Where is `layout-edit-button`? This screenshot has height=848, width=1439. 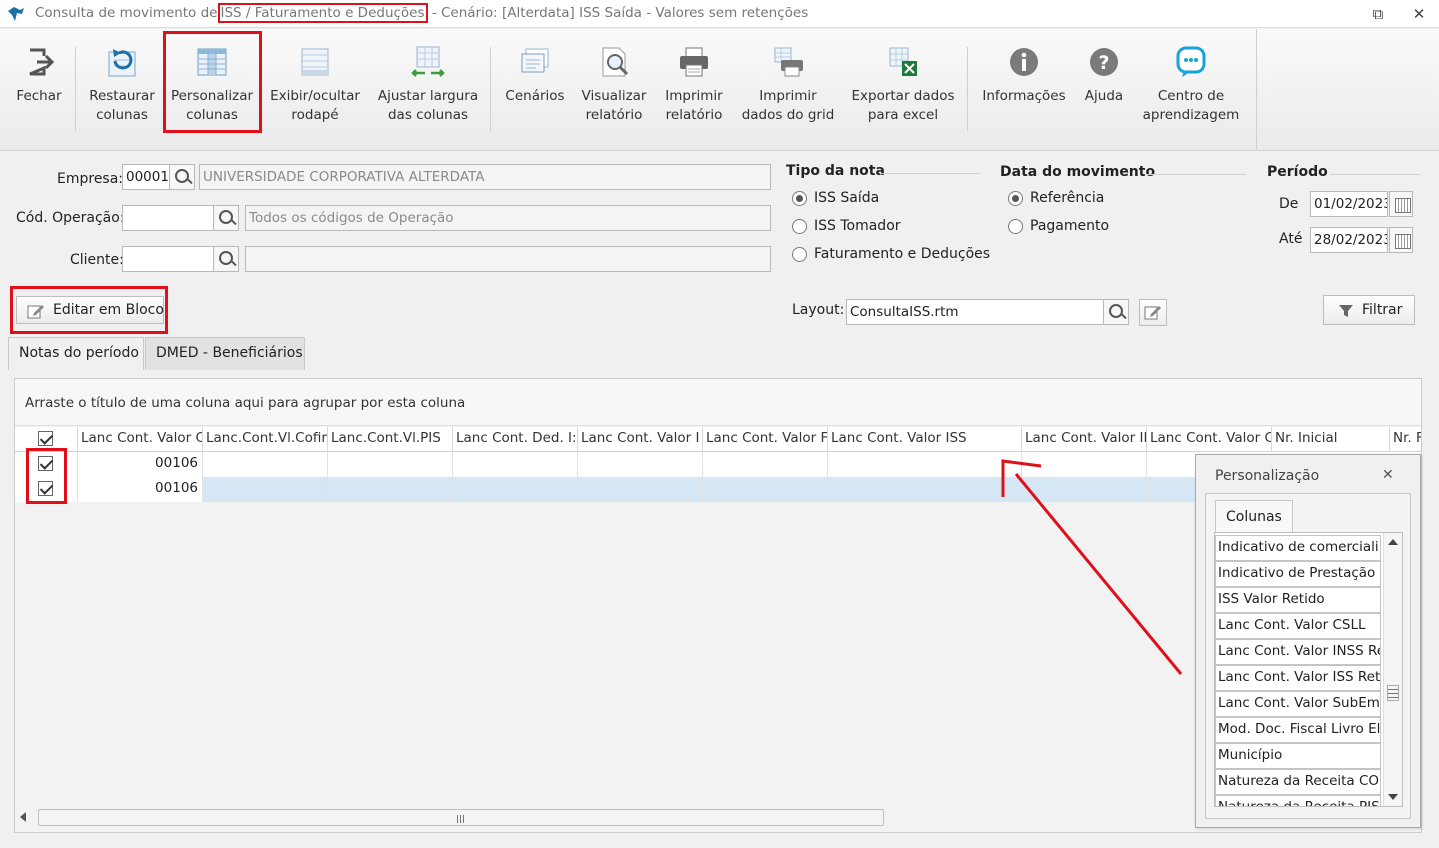 layout-edit-button is located at coordinates (1153, 312).